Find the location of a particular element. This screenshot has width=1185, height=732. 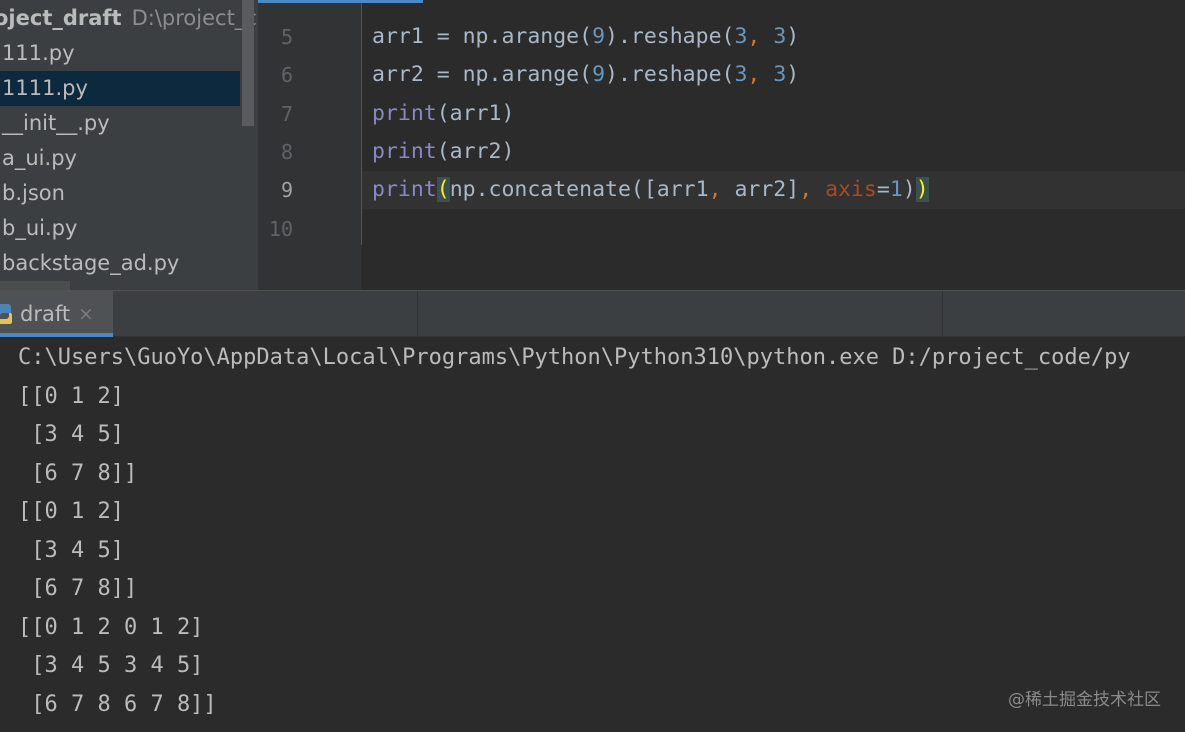

tree-item-file: b_ui.py is located at coordinates (120, 228).